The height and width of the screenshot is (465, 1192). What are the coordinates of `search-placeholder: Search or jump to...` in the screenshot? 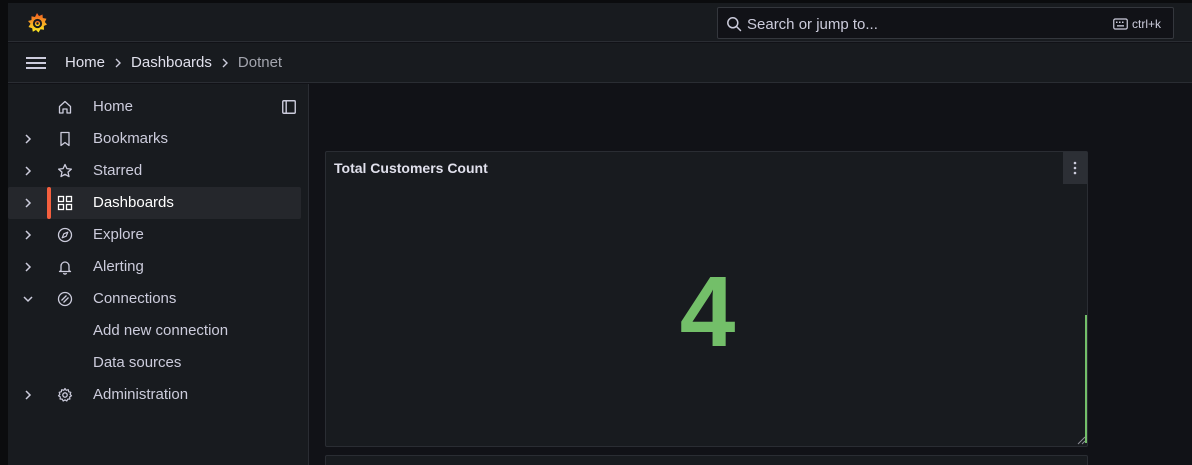 It's located at (812, 24).